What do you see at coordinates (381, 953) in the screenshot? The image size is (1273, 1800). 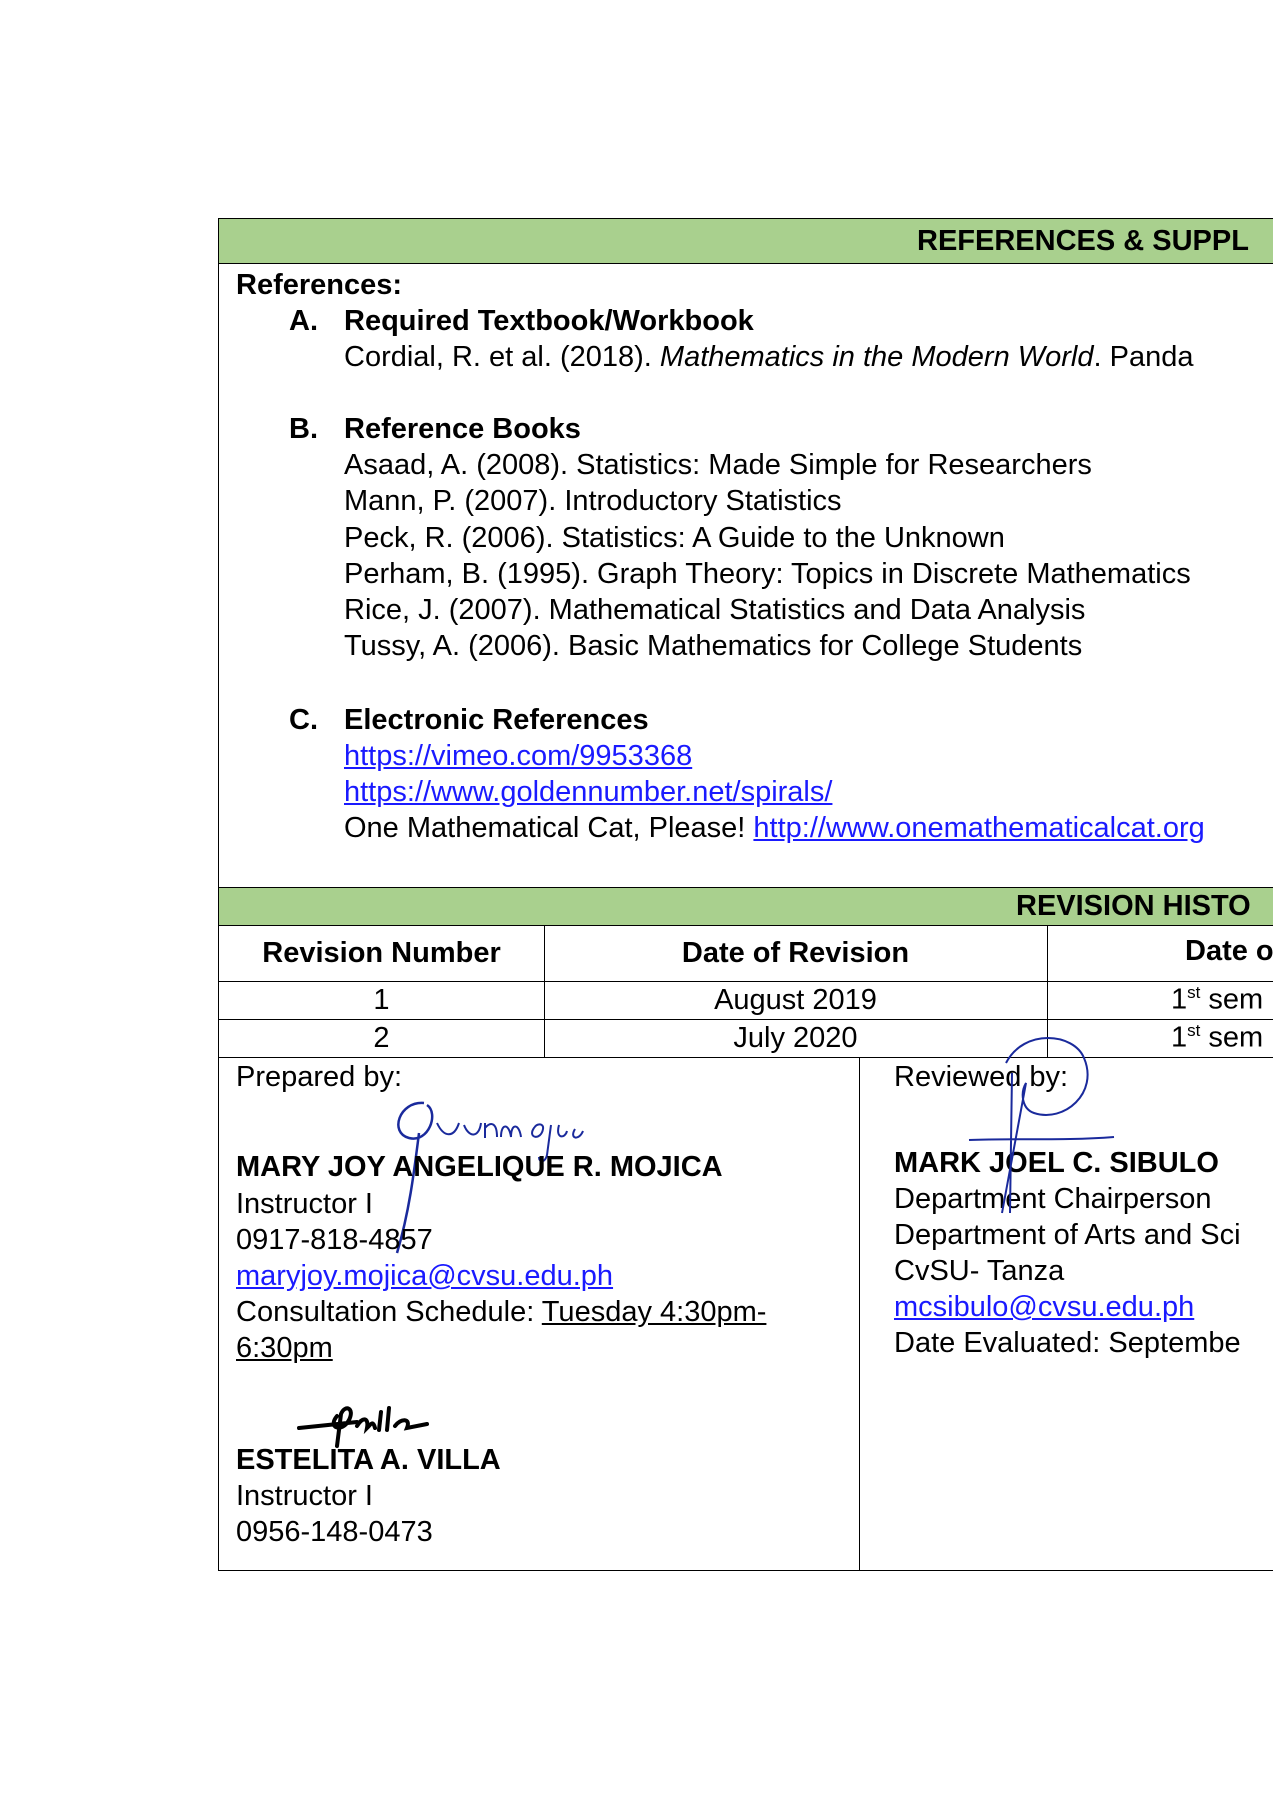 I see `header-revision-number: Revision Number` at bounding box center [381, 953].